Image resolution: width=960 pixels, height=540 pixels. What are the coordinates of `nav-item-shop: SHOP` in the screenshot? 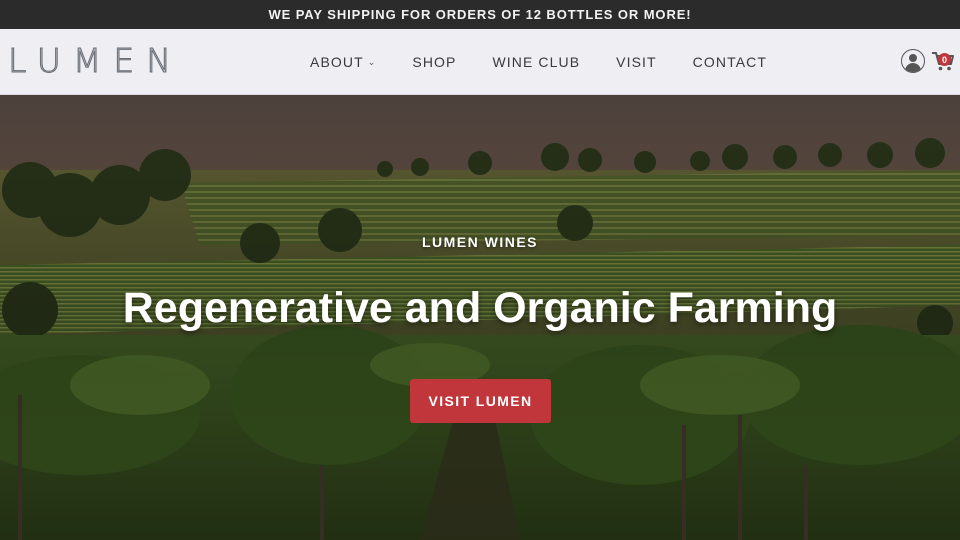 It's located at (434, 62).